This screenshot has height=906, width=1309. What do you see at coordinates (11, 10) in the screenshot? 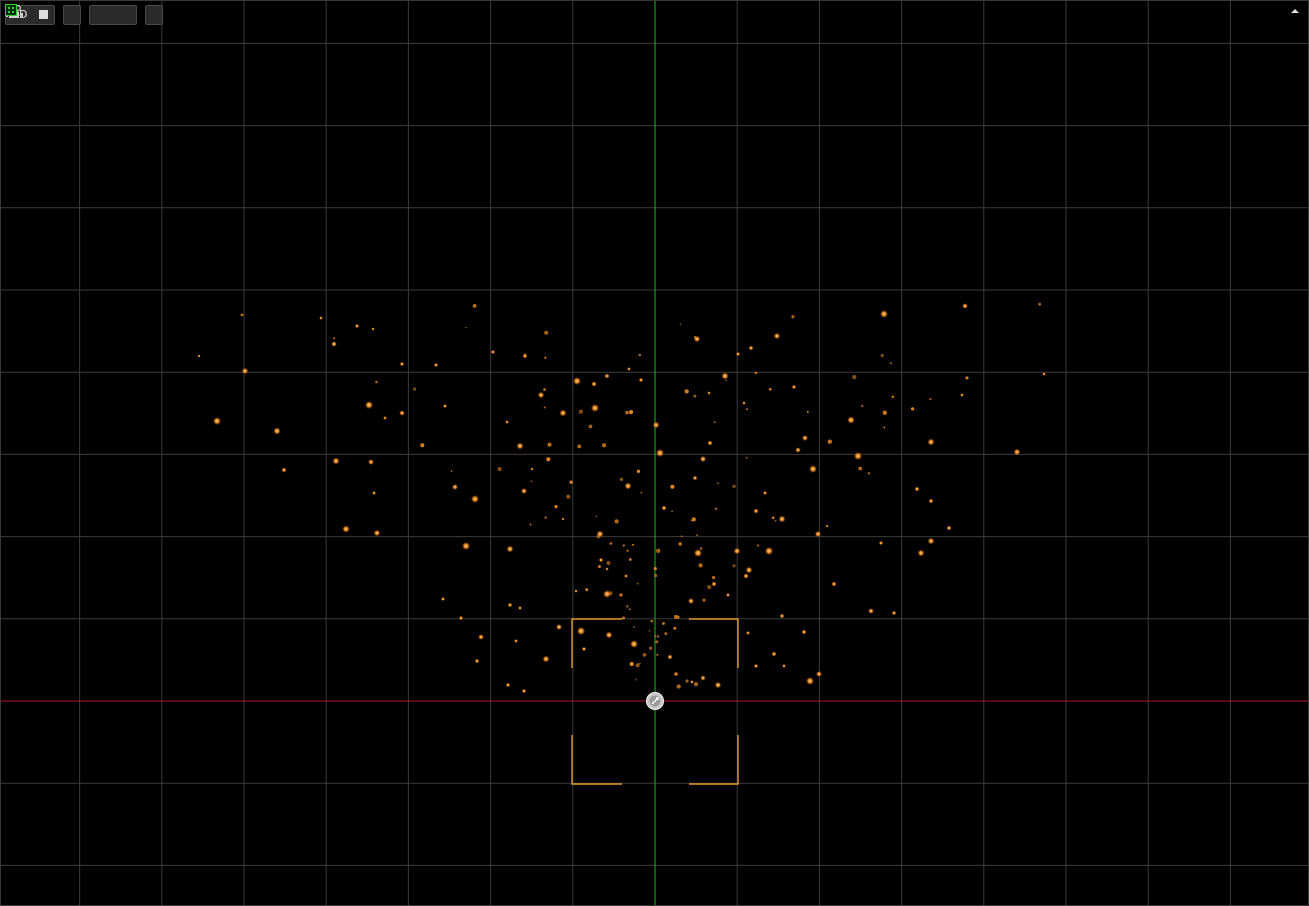
I see `grid-snap-icon` at bounding box center [11, 10].